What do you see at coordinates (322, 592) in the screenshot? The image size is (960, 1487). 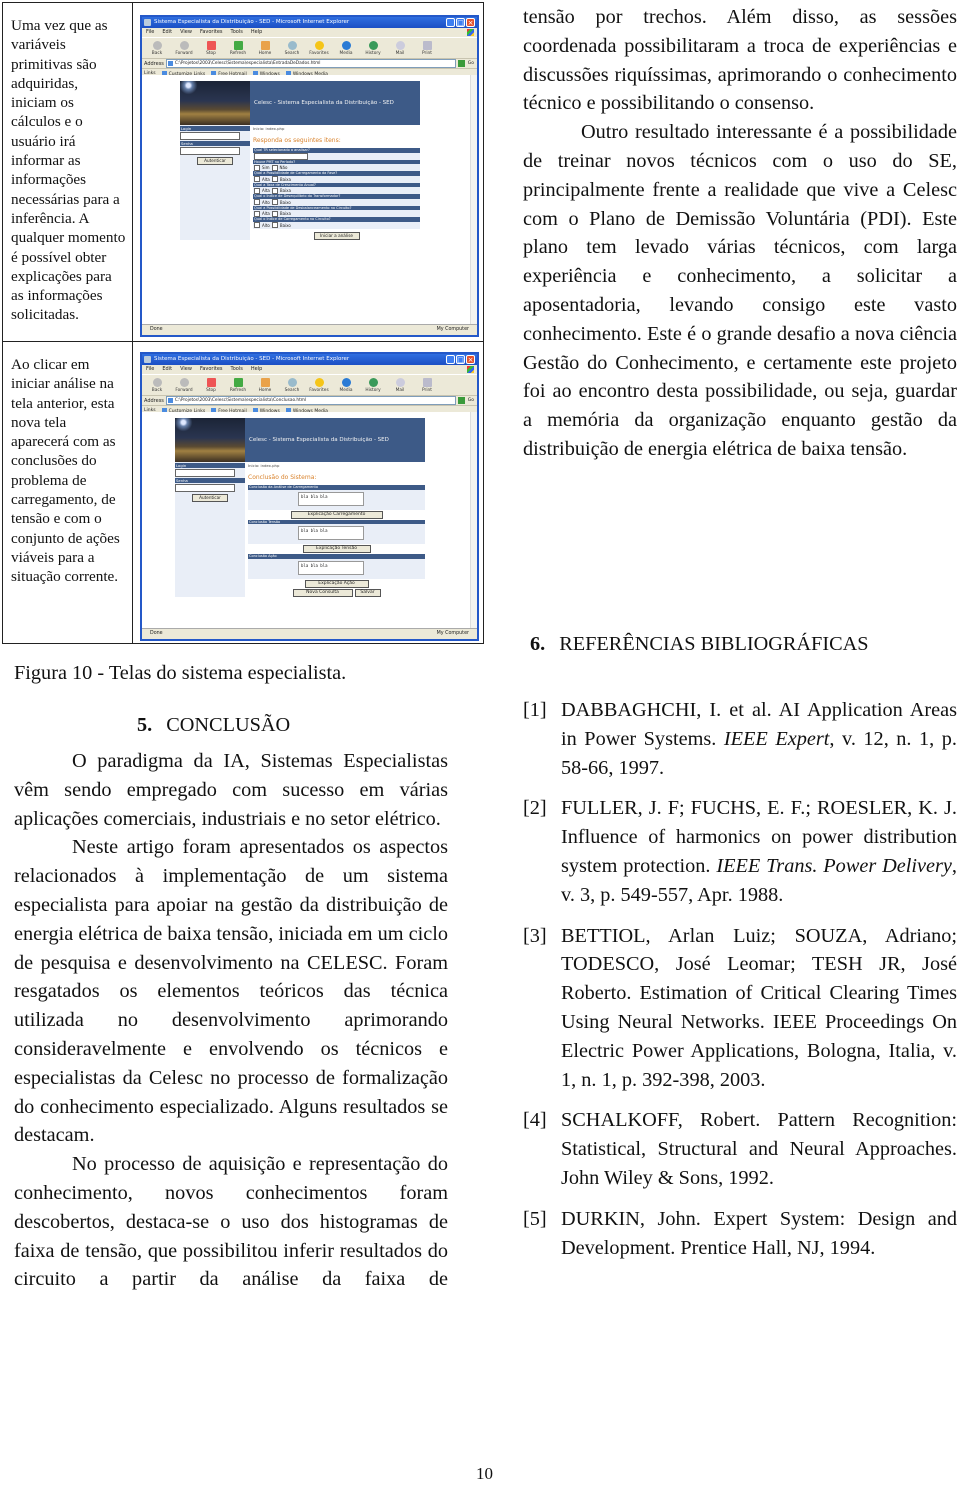 I see `new-query-button: Nova Consulta` at bounding box center [322, 592].